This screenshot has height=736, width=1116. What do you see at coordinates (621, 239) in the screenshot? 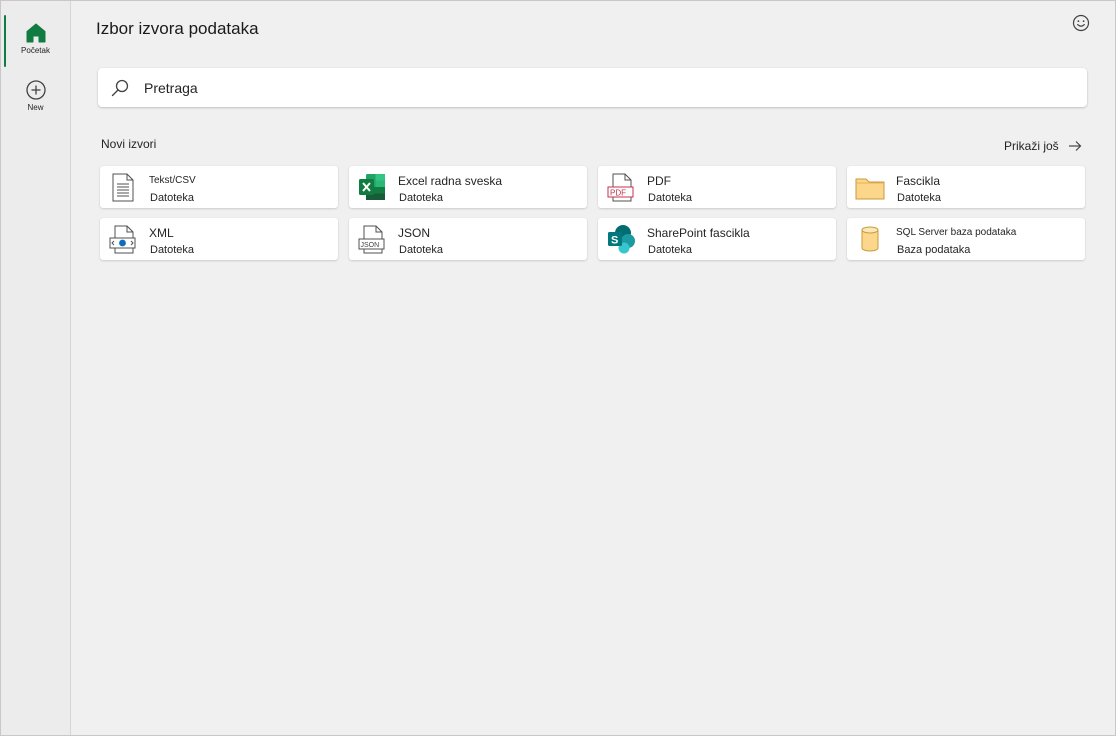
I see `sharepoint-icon: S` at bounding box center [621, 239].